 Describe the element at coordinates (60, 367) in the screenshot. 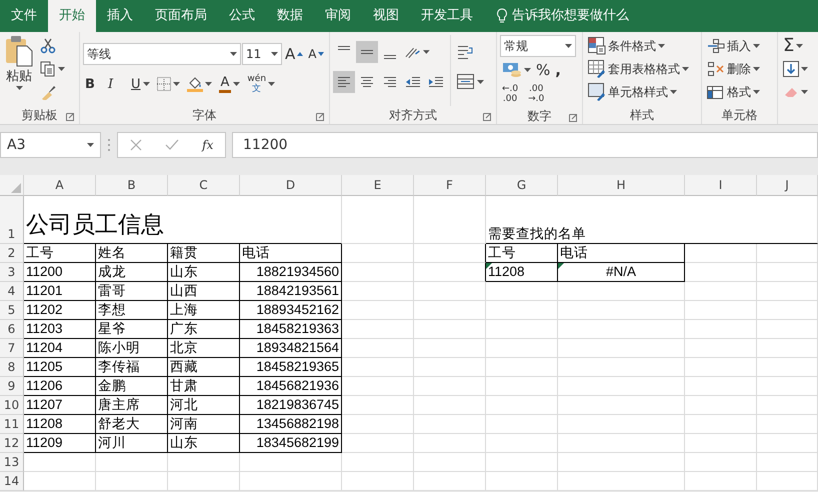

I see `spreadsheet-cell: 11205` at that location.